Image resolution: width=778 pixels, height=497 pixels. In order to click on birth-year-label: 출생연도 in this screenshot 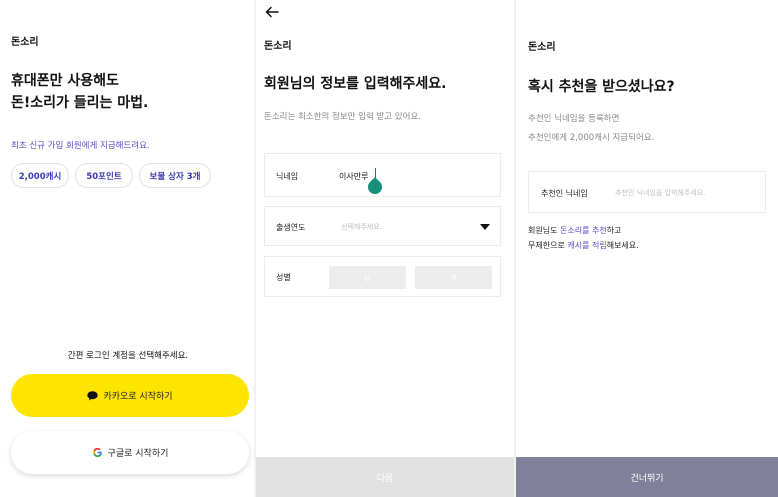, I will do `click(291, 227)`.